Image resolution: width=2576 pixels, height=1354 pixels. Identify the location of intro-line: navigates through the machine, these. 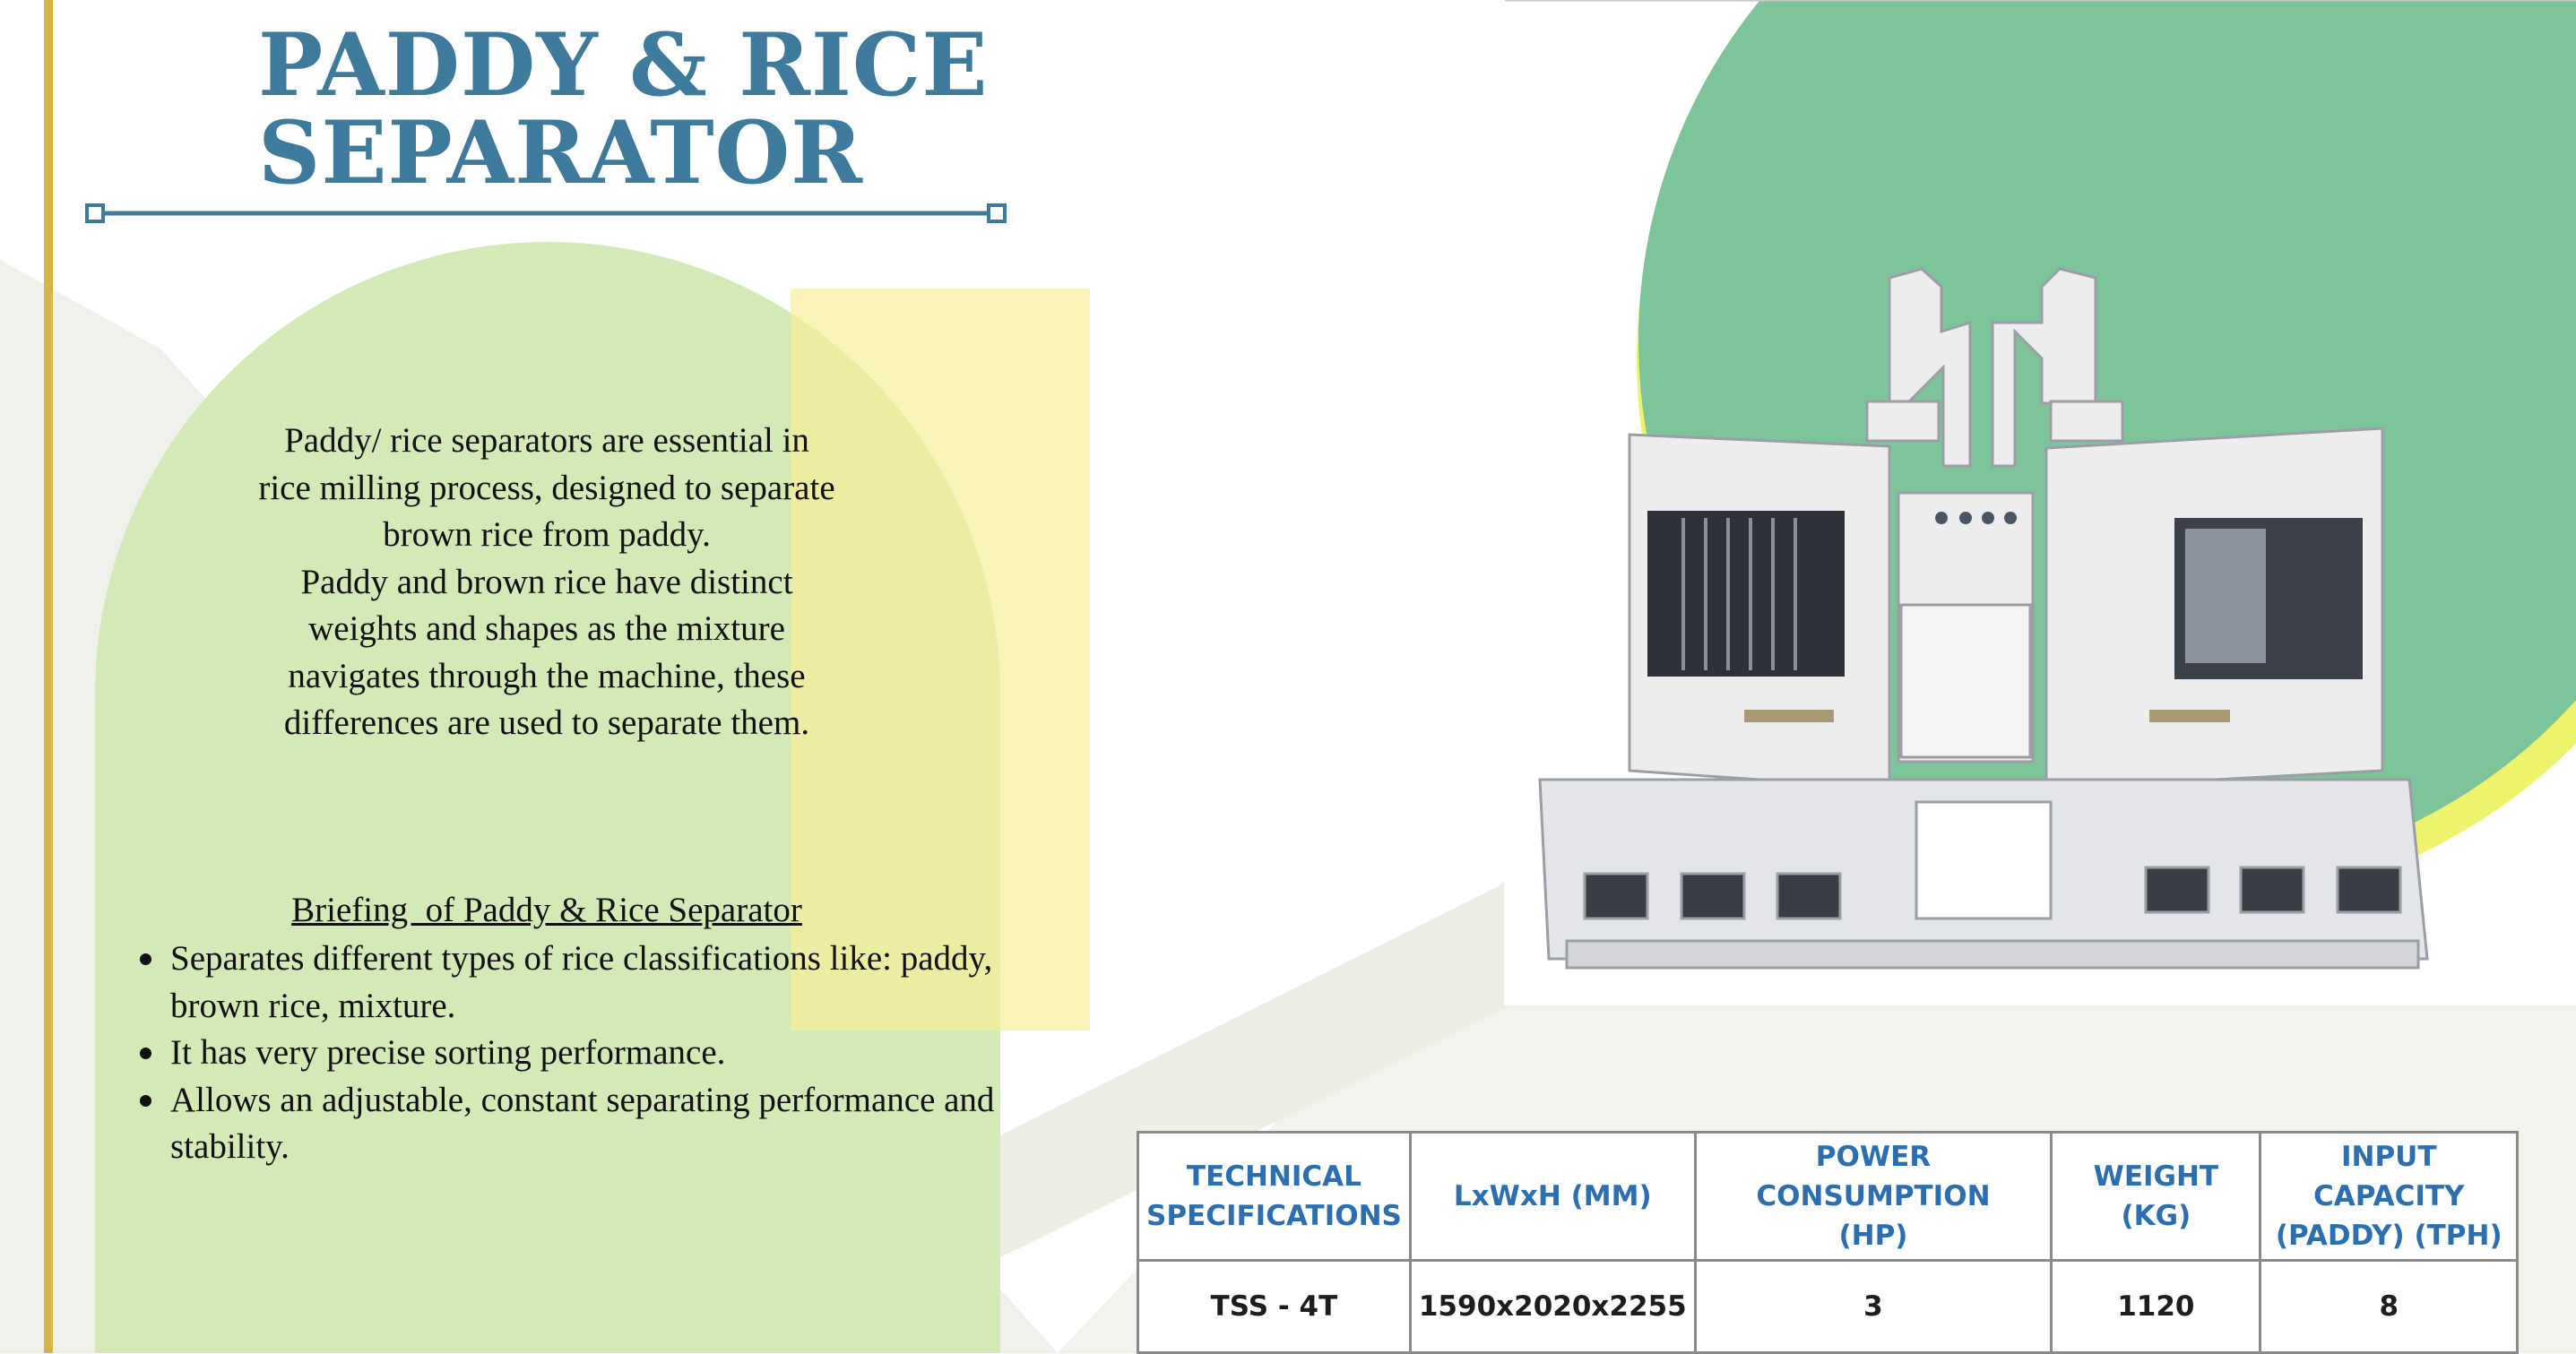
(547, 675).